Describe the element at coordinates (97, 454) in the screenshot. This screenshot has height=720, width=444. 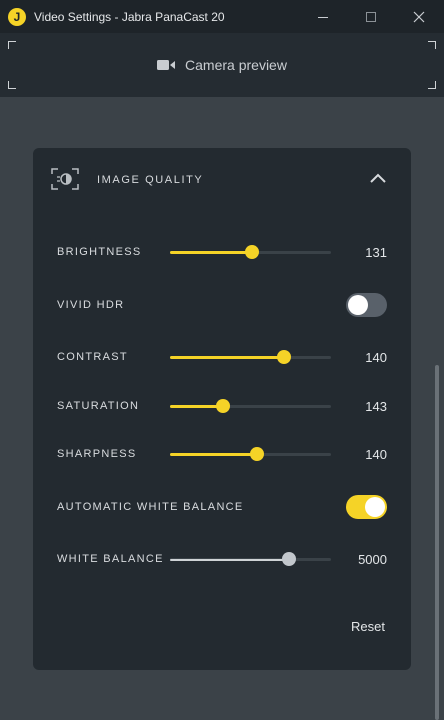
I see `sharpness-label: SHARPNESS` at that location.